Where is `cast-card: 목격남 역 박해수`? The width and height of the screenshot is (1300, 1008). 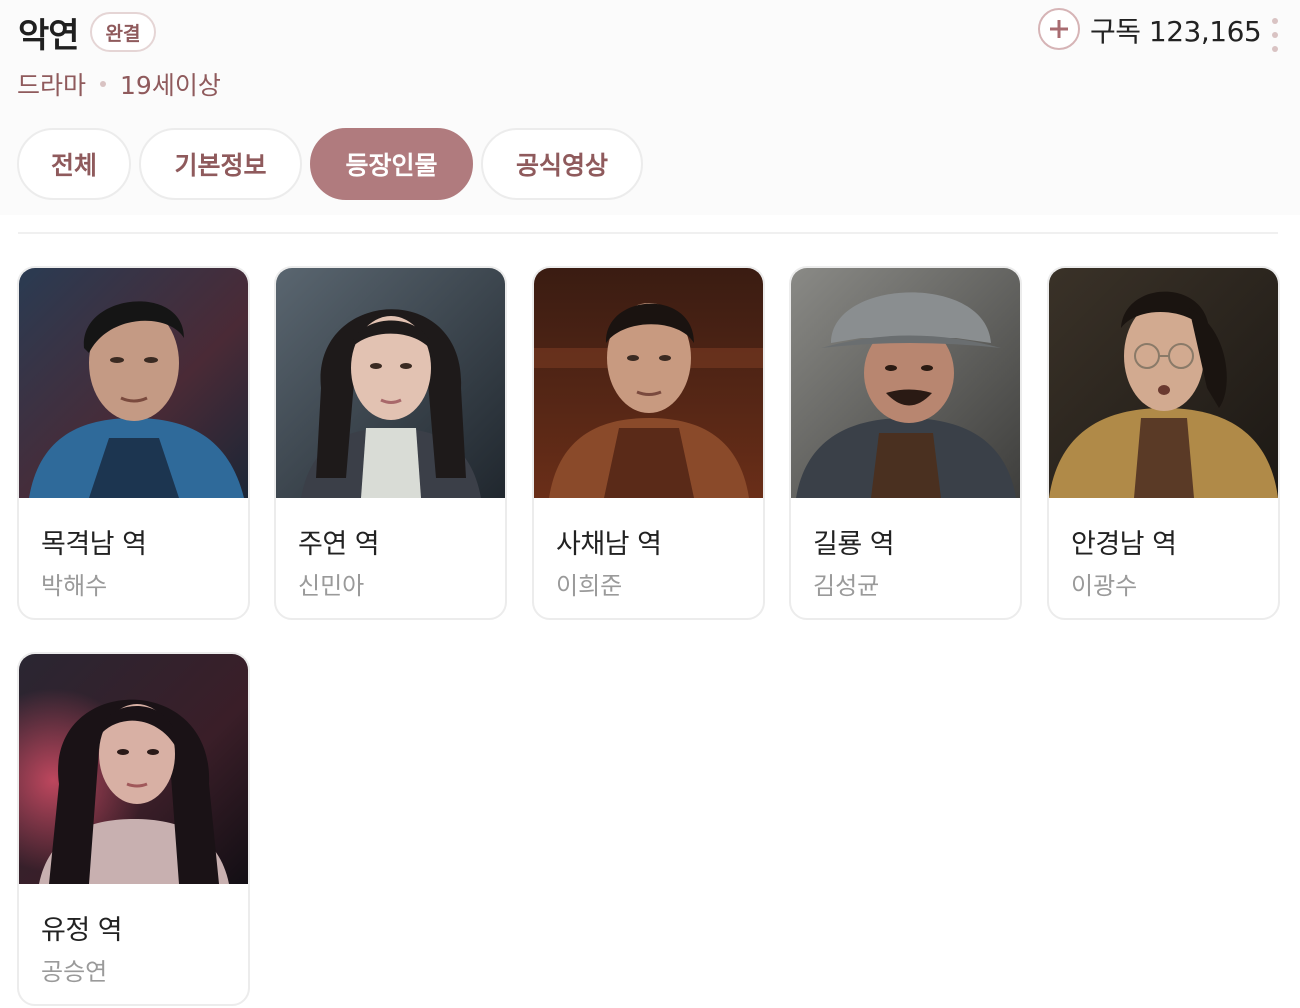
cast-card: 목격남 역 박해수 is located at coordinates (133, 443).